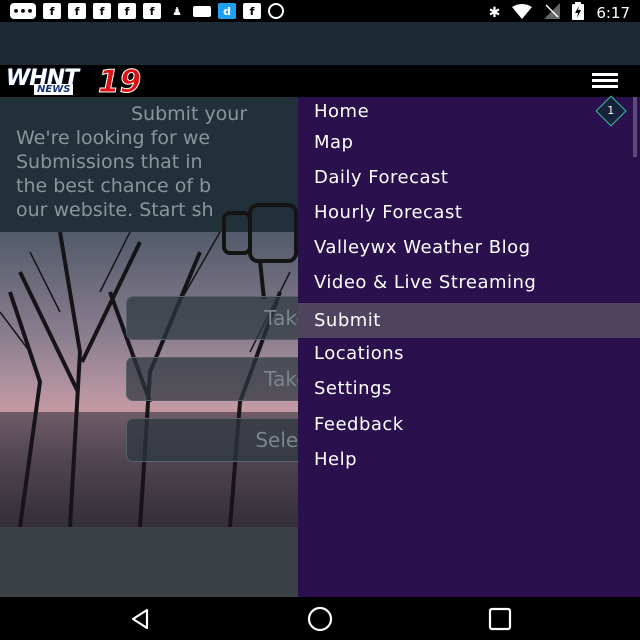 The image size is (640, 640). I want to click on drawer-scrollbar, so click(635, 127).